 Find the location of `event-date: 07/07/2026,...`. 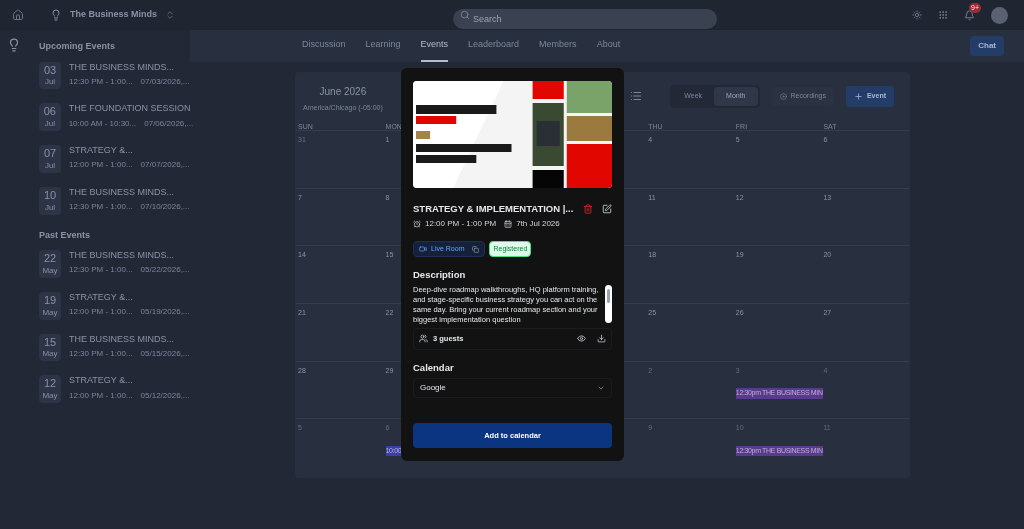

event-date: 07/07/2026,... is located at coordinates (165, 165).